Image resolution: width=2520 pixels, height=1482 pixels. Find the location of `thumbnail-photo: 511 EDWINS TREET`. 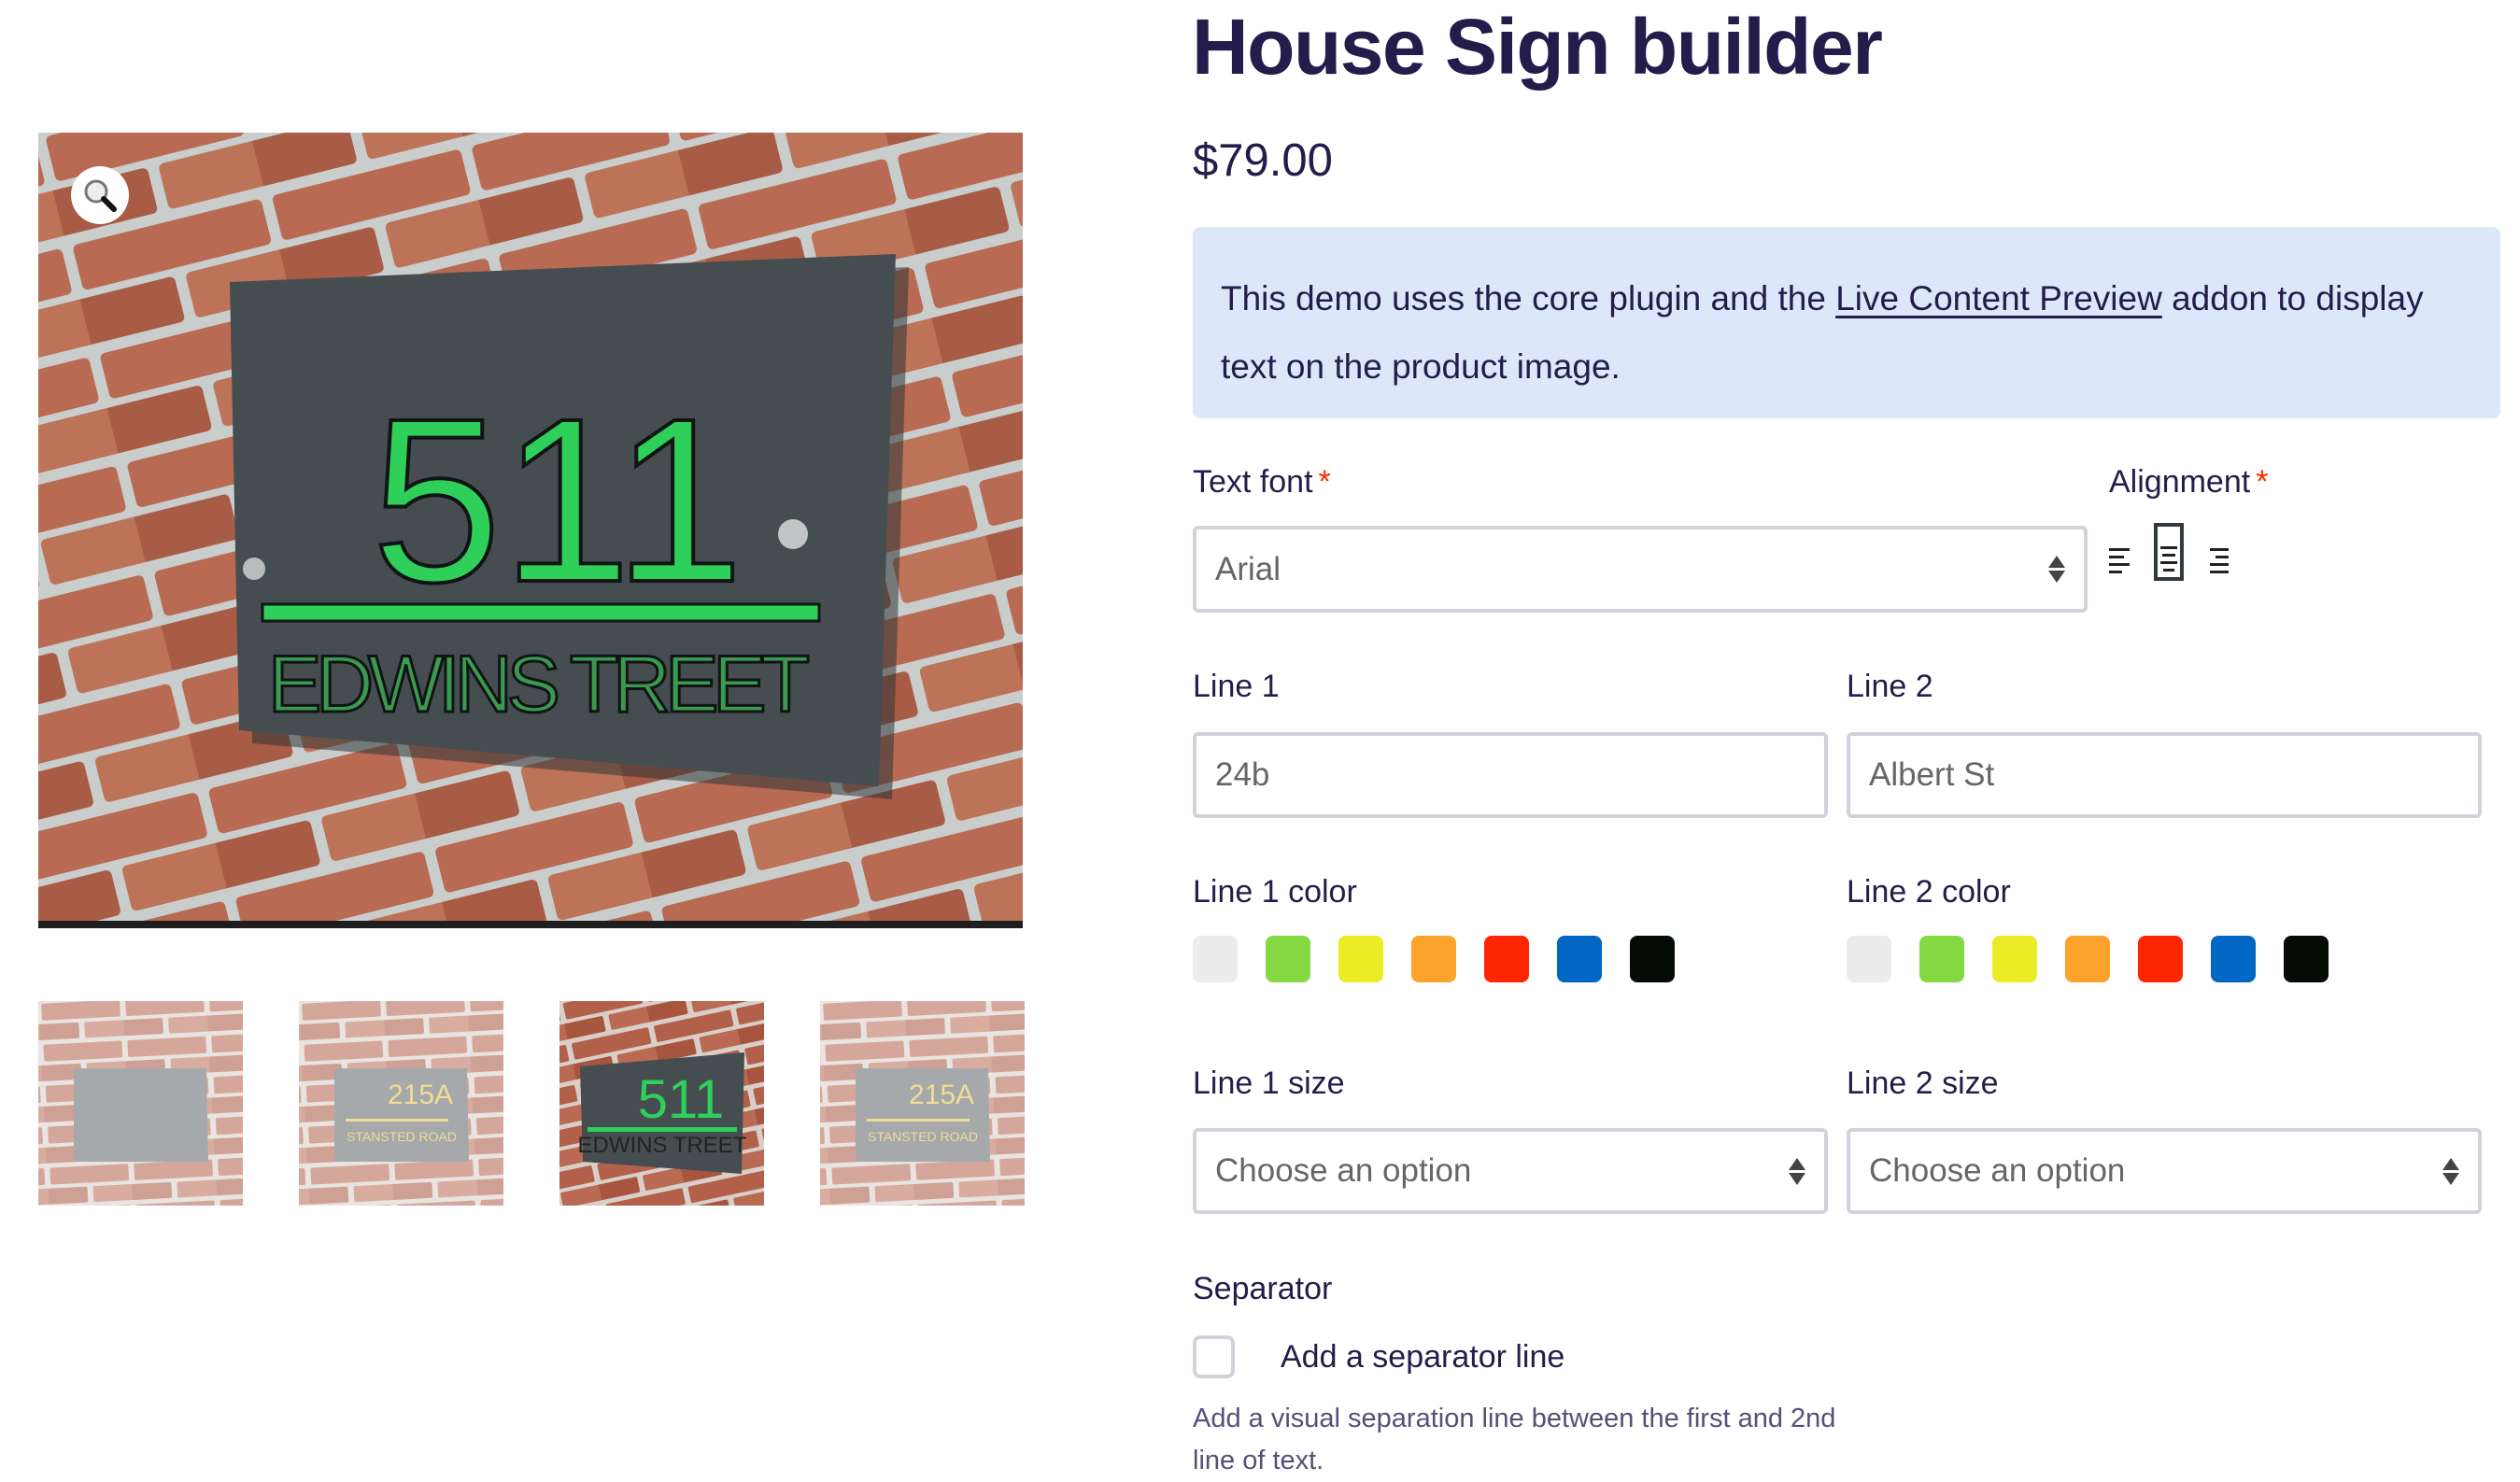

thumbnail-photo: 511 EDWINS TREET is located at coordinates (661, 1103).